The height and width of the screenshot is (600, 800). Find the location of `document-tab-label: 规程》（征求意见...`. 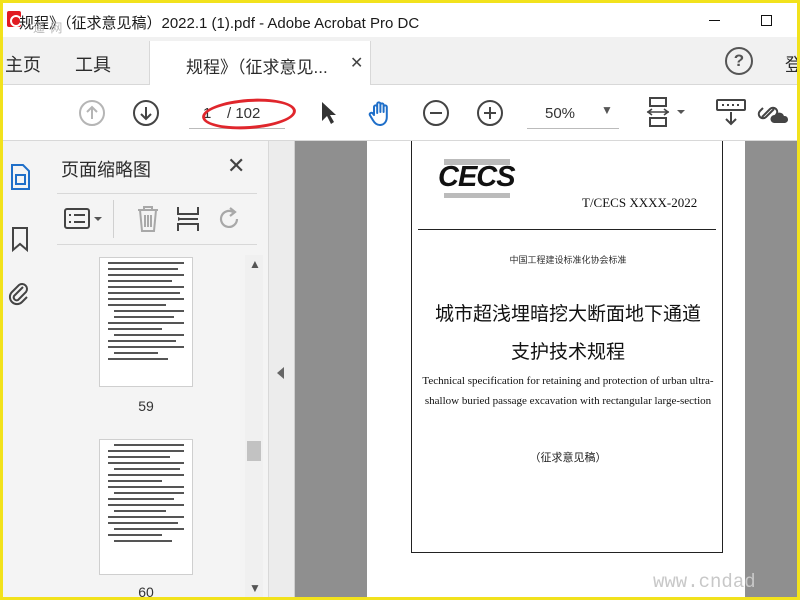

document-tab-label: 规程》（征求意见... is located at coordinates (257, 67).